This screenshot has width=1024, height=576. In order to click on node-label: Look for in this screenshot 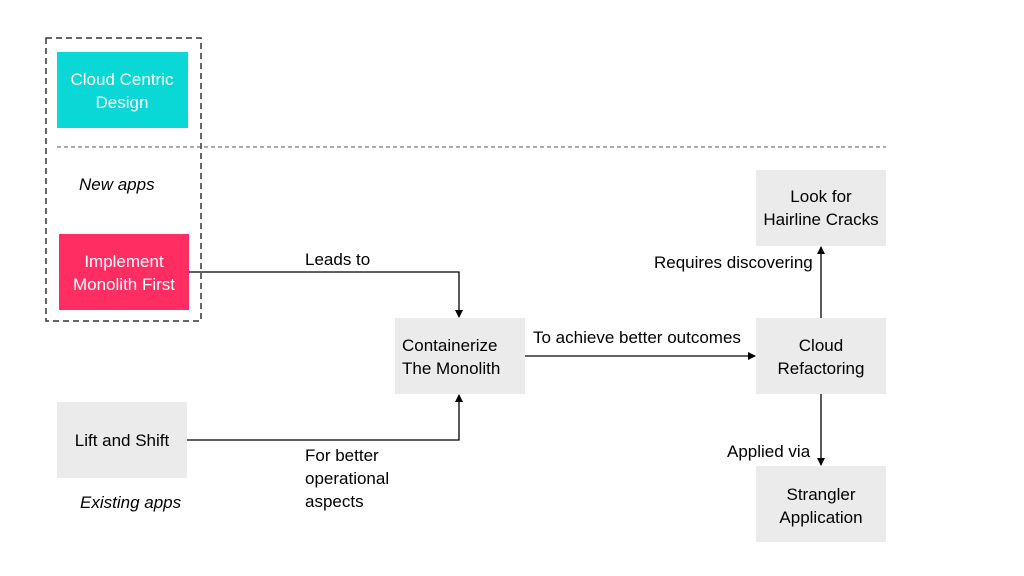, I will do `click(821, 196)`.